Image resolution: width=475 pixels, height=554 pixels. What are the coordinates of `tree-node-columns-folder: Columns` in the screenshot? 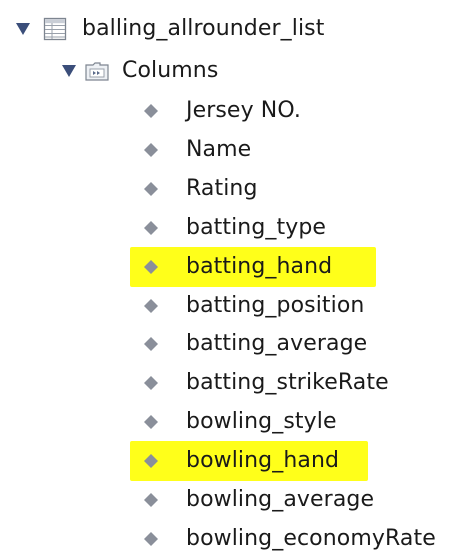 It's located at (139, 71).